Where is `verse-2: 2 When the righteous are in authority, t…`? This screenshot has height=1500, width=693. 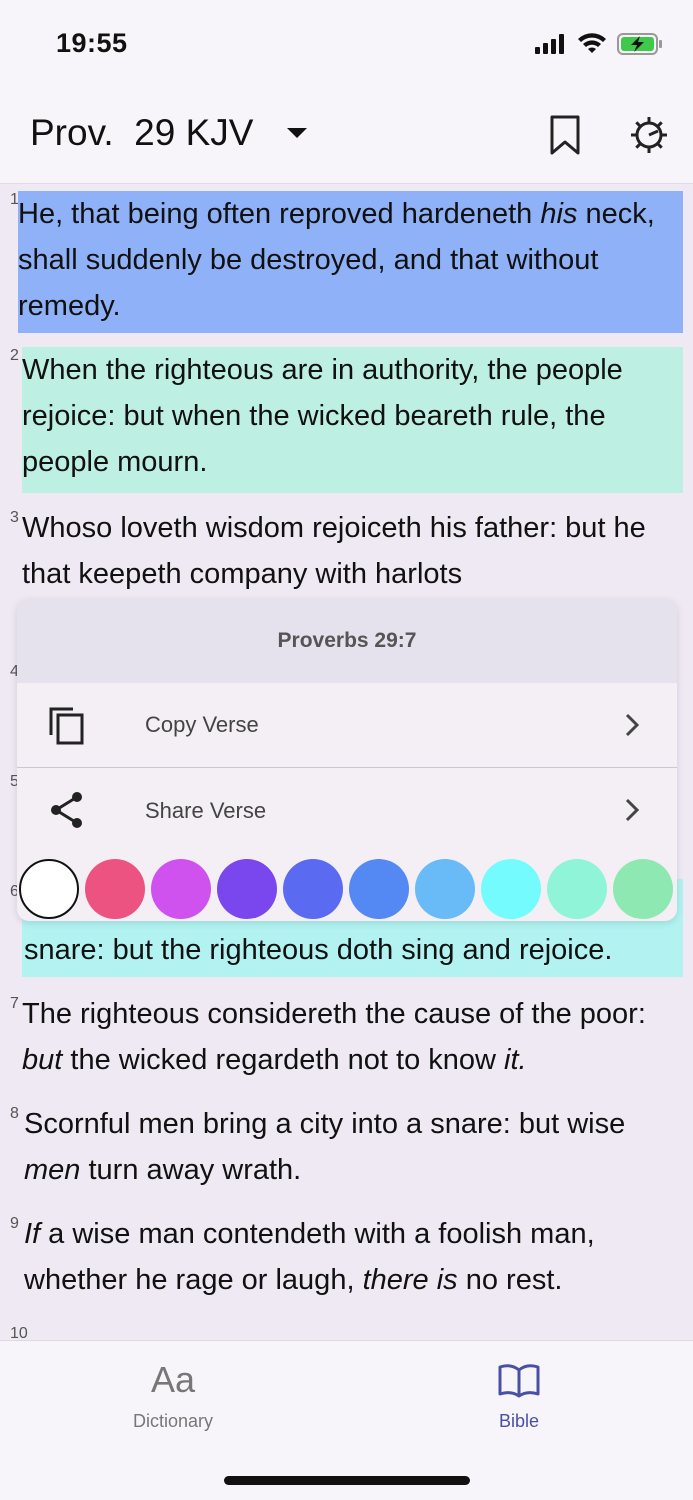 verse-2: 2 When the righteous are in authority, t… is located at coordinates (346, 419).